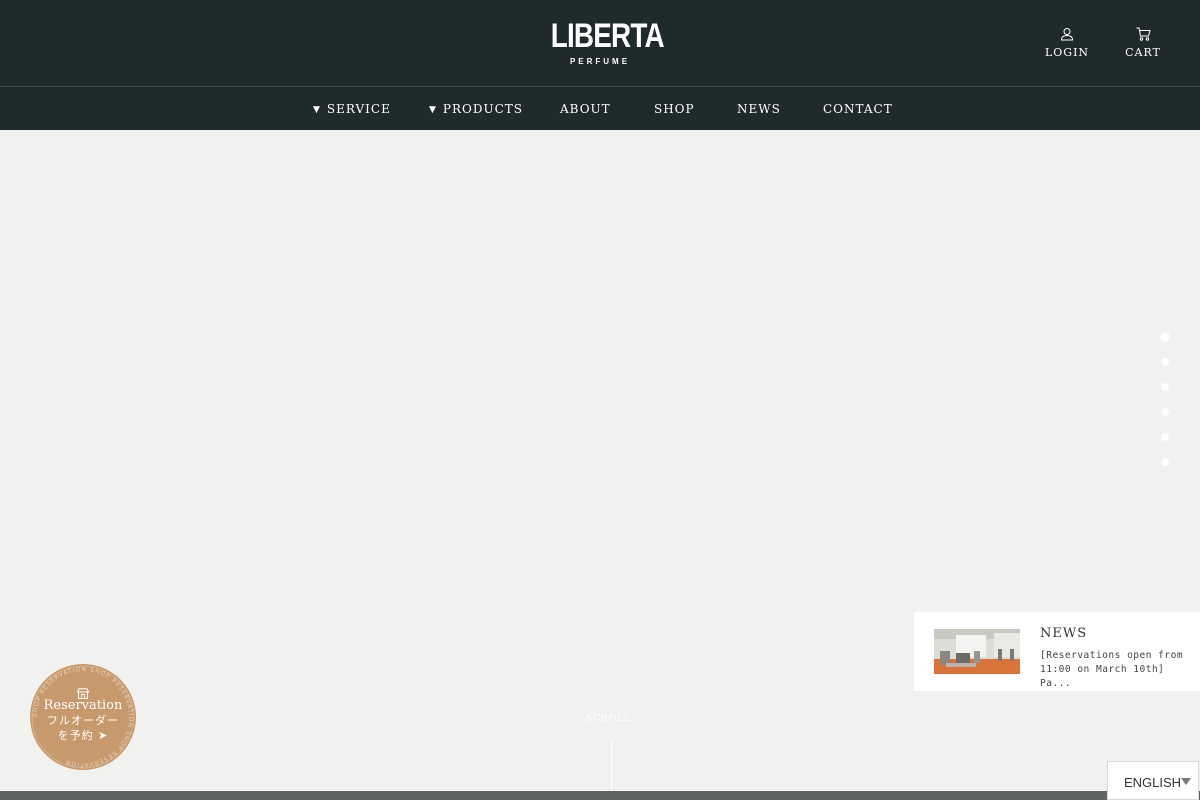 Image resolution: width=1200 pixels, height=800 pixels. I want to click on cart-icon, so click(1143, 34).